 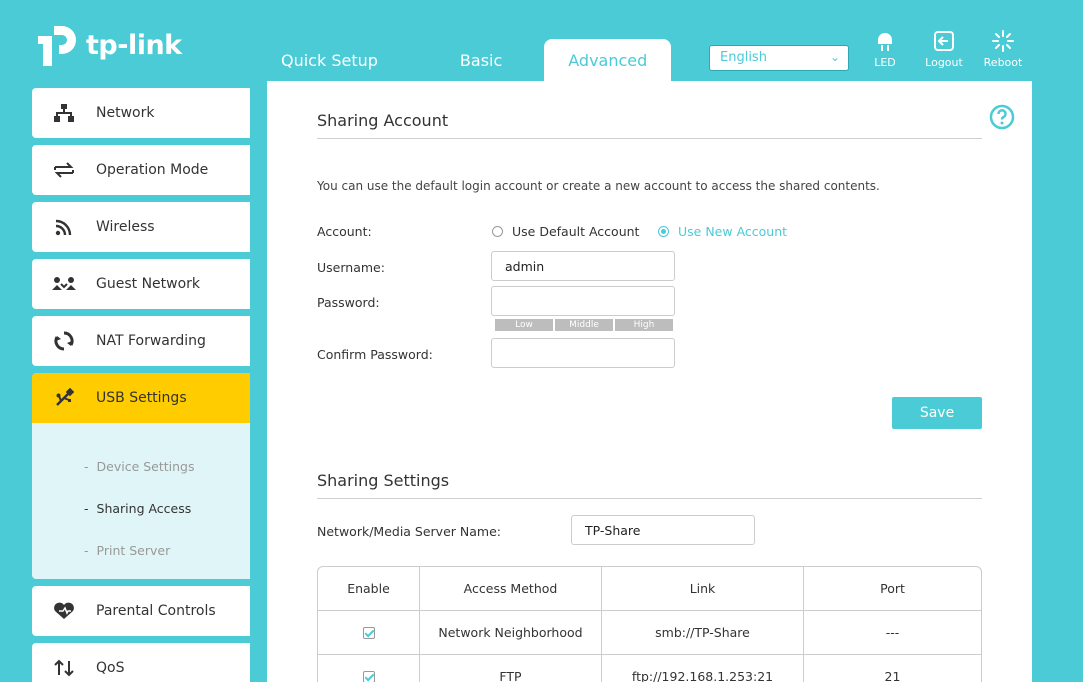 I want to click on sidebar-item-parental-controls: Parental Controls, so click(x=141, y=611).